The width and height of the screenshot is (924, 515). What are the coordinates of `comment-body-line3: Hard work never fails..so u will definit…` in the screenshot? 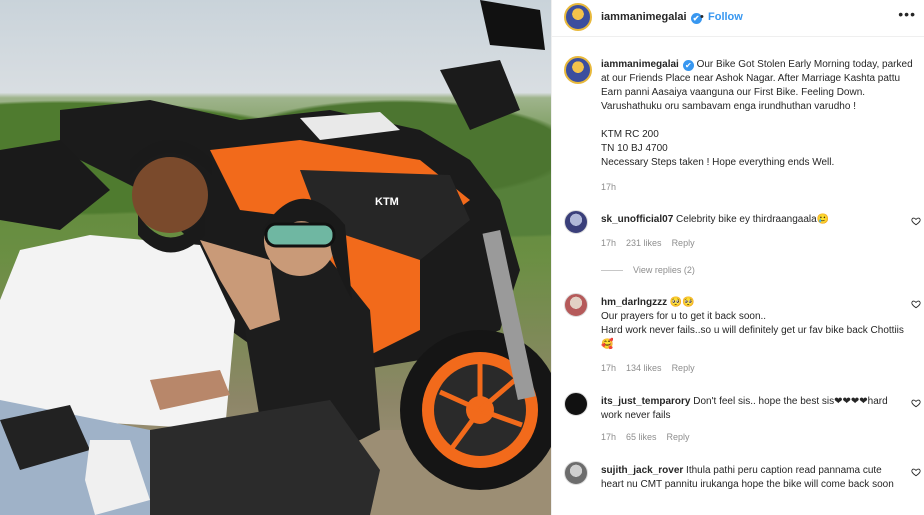 It's located at (752, 337).